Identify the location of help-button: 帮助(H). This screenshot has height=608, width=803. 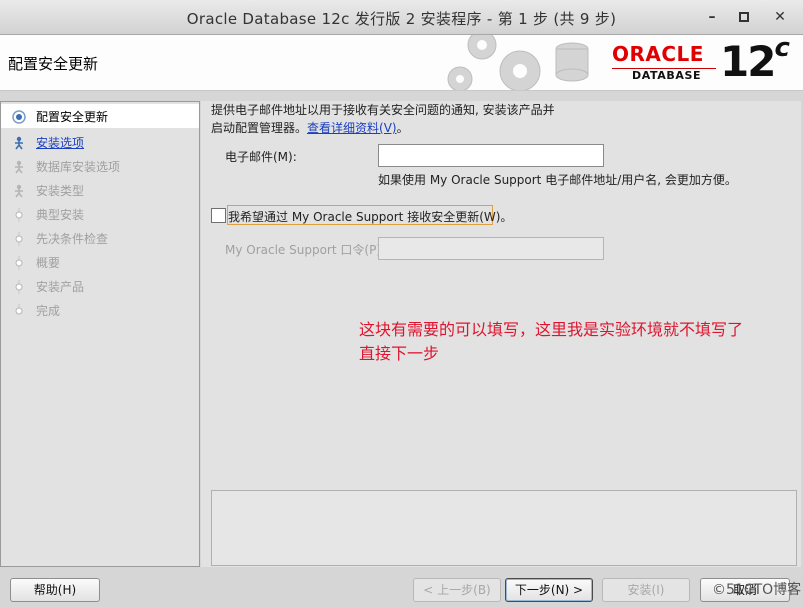
(55, 590).